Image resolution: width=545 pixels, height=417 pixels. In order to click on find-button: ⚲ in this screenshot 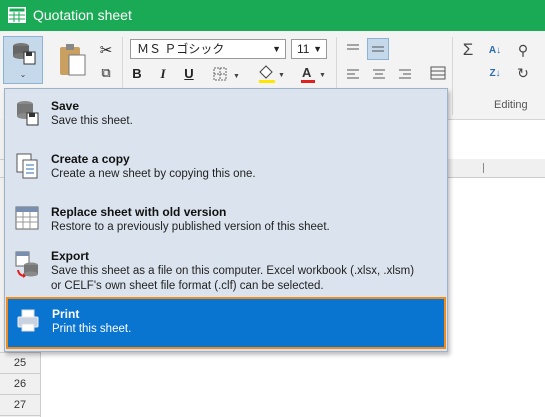, I will do `click(523, 50)`.